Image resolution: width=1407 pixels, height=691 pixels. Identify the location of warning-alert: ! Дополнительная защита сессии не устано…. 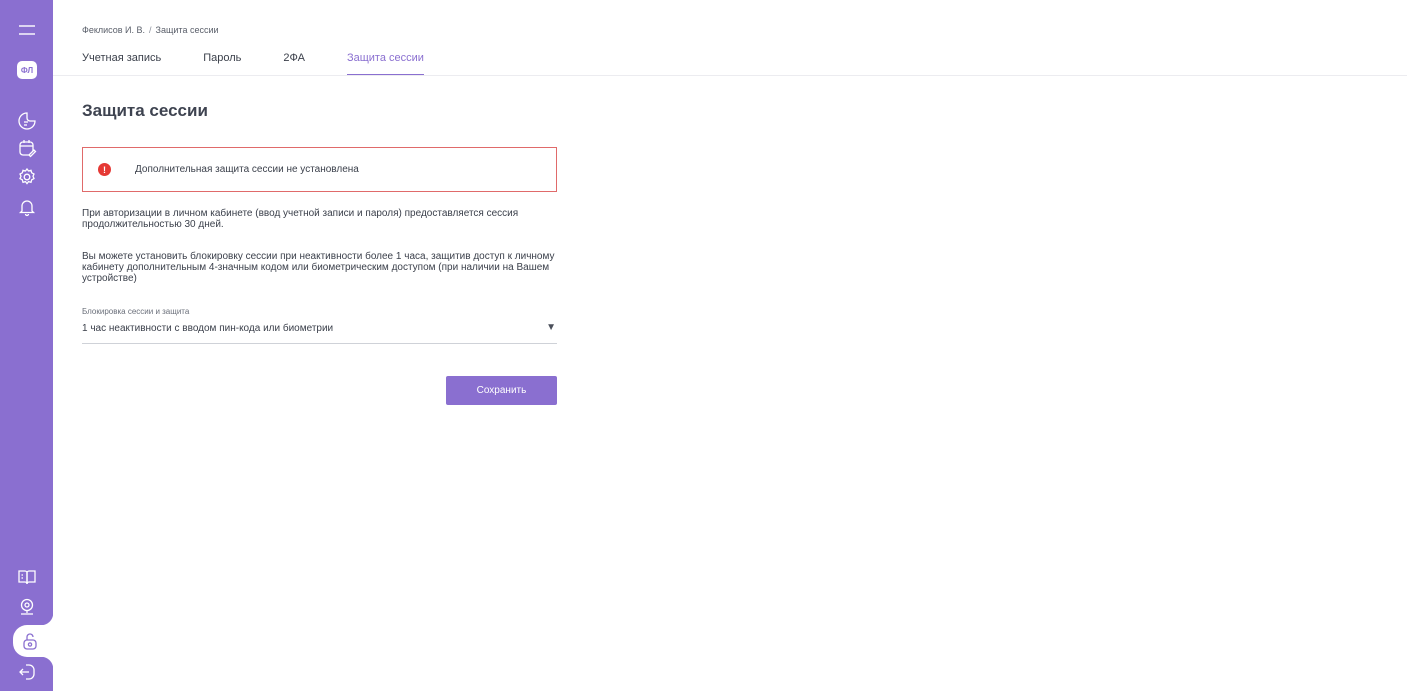
(319, 169).